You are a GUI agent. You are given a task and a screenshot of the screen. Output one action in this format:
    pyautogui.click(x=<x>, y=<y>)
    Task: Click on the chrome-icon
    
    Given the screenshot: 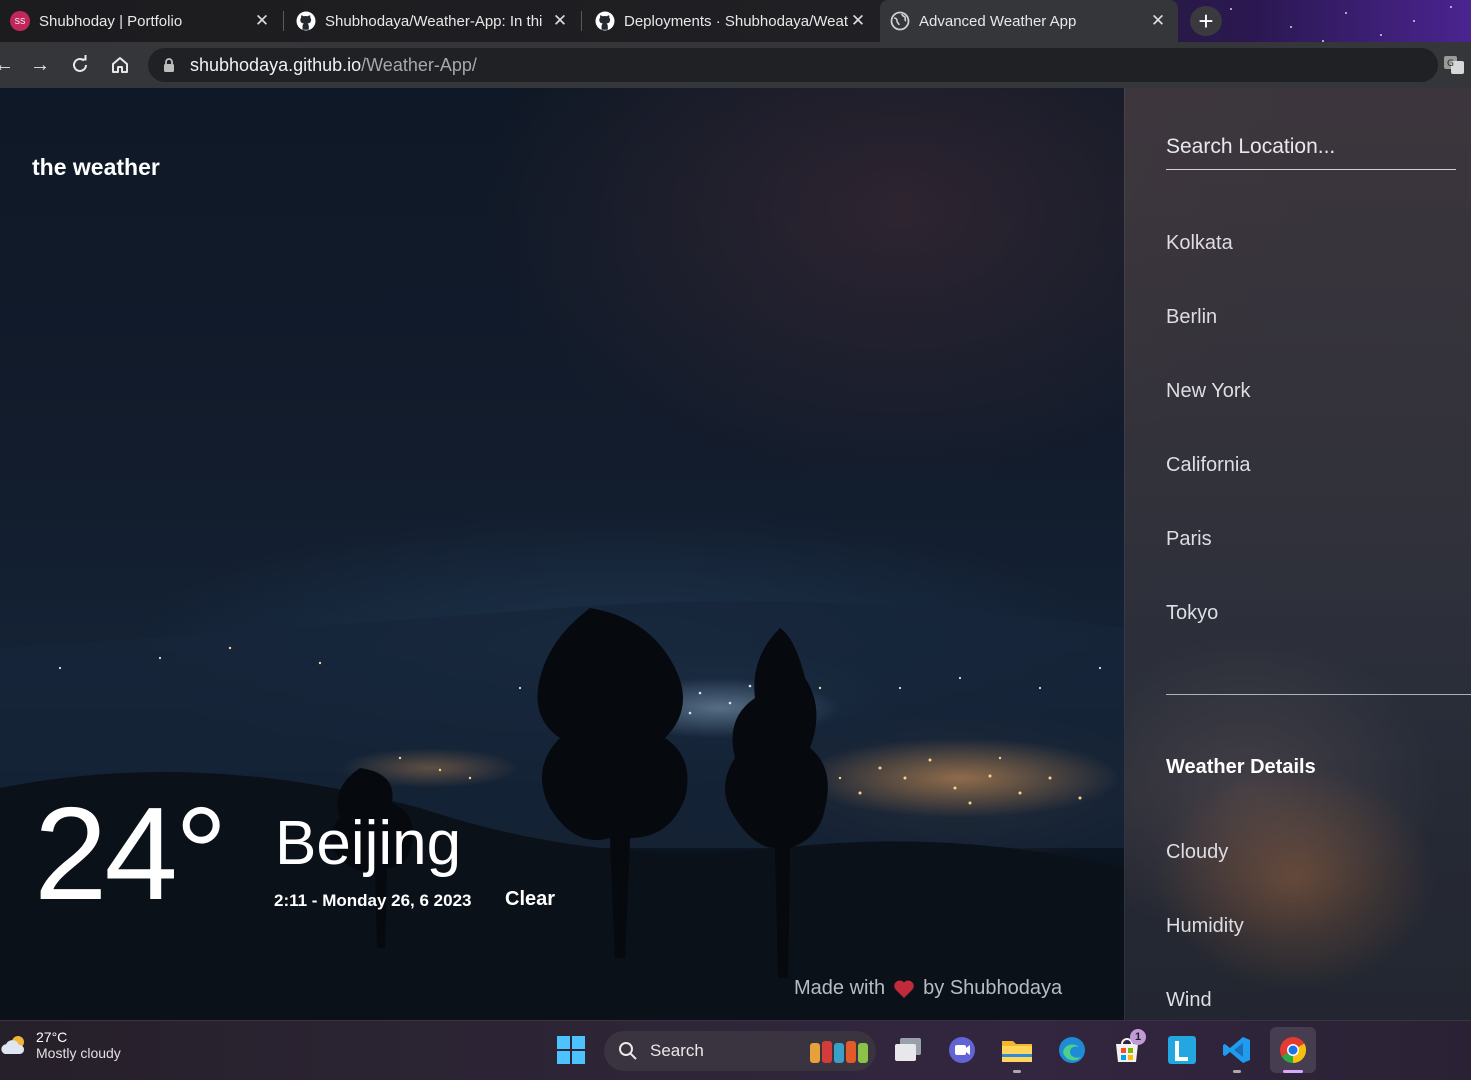 What is the action you would take?
    pyautogui.click(x=1293, y=1050)
    